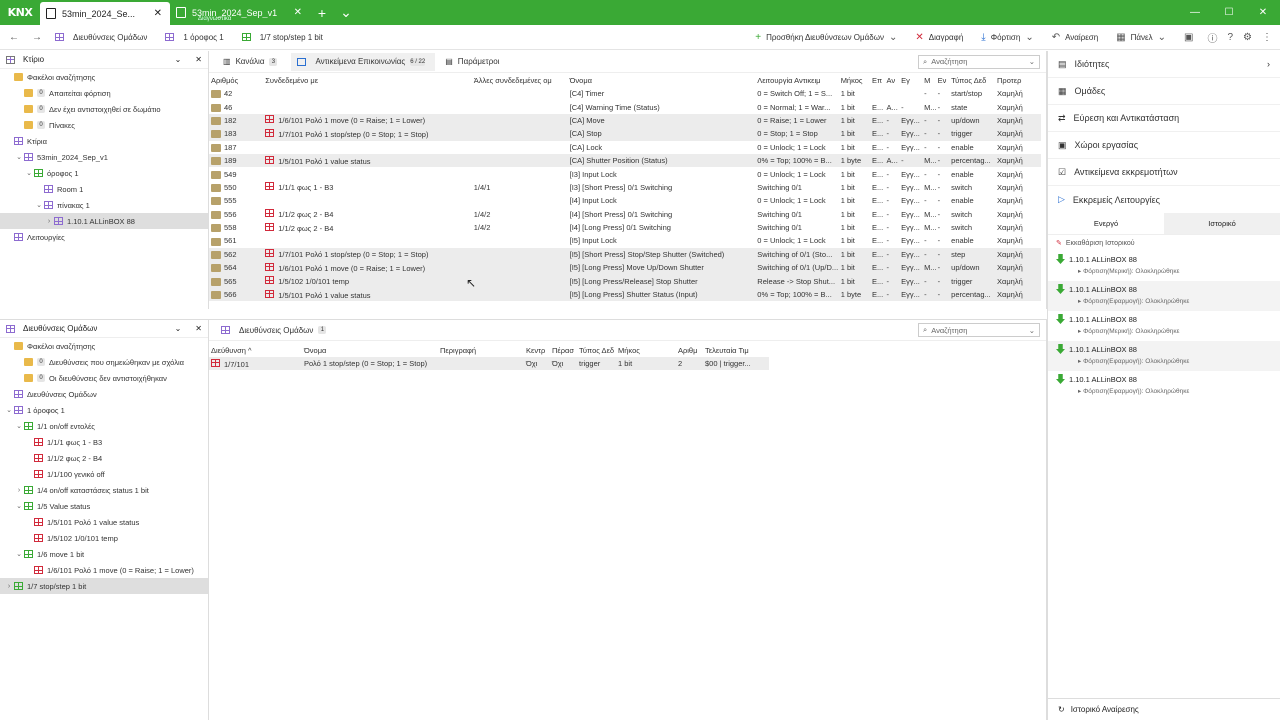  Describe the element at coordinates (1230, 37) in the screenshot. I see `help-button: ?` at that location.